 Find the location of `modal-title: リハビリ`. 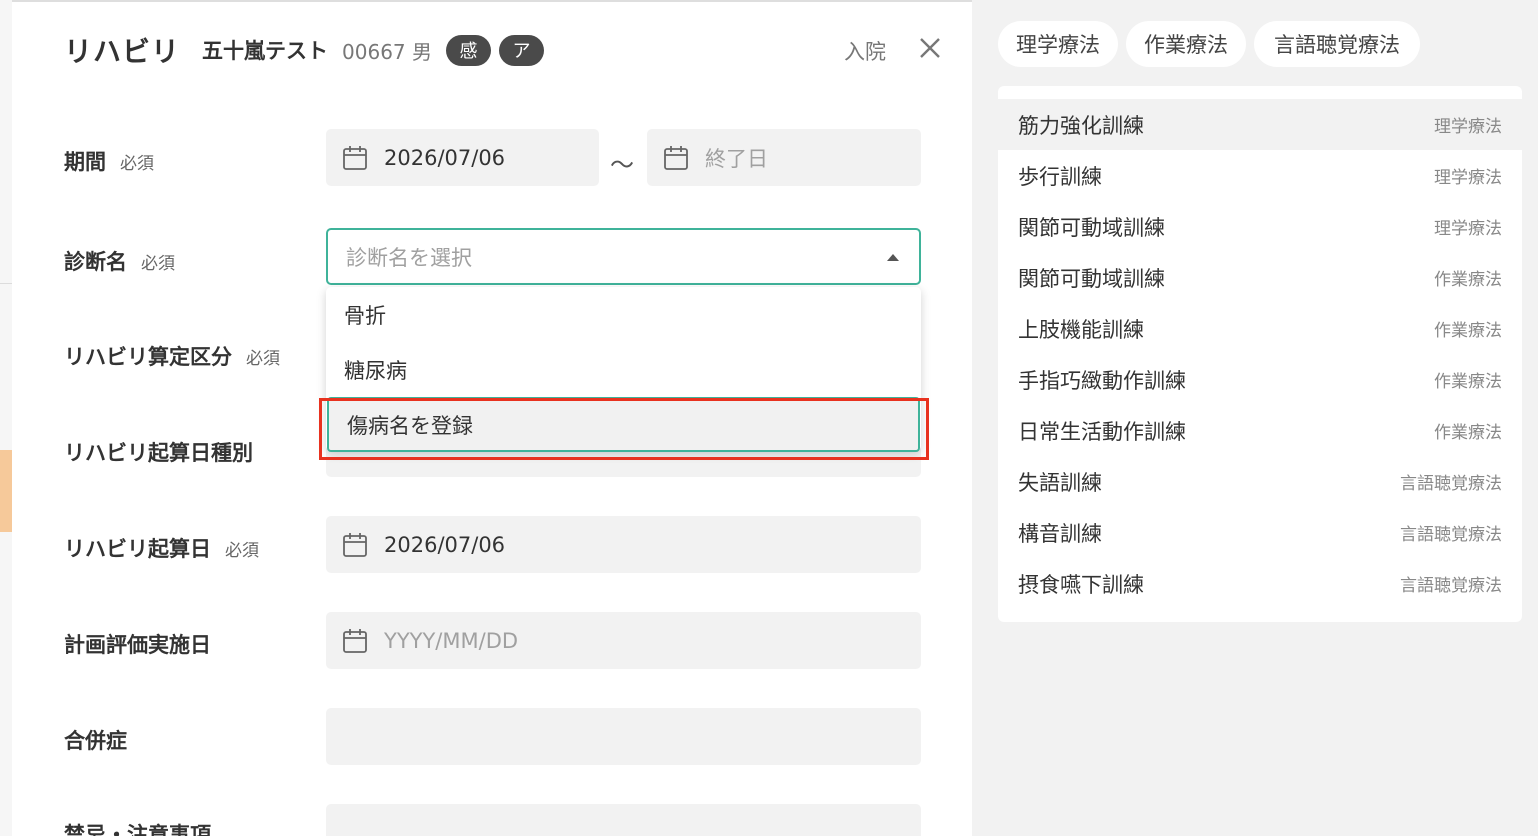

modal-title: リハビリ is located at coordinates (122, 51).